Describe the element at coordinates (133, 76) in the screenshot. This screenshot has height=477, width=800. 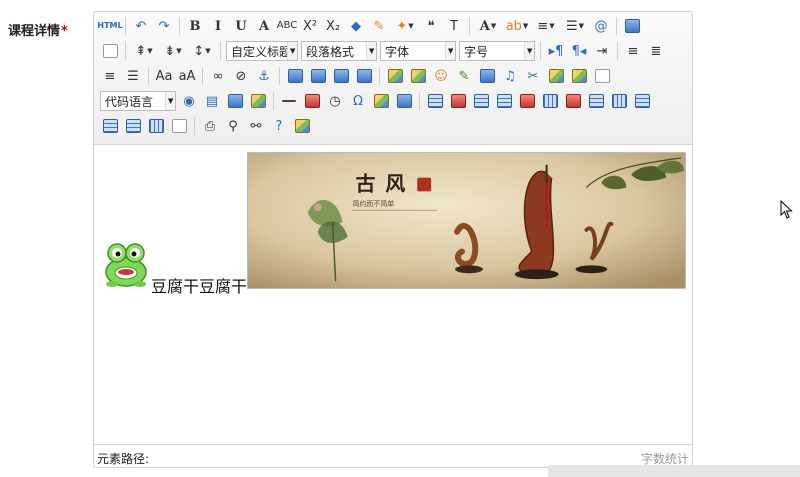
I see `align-justify-button: ☰` at that location.